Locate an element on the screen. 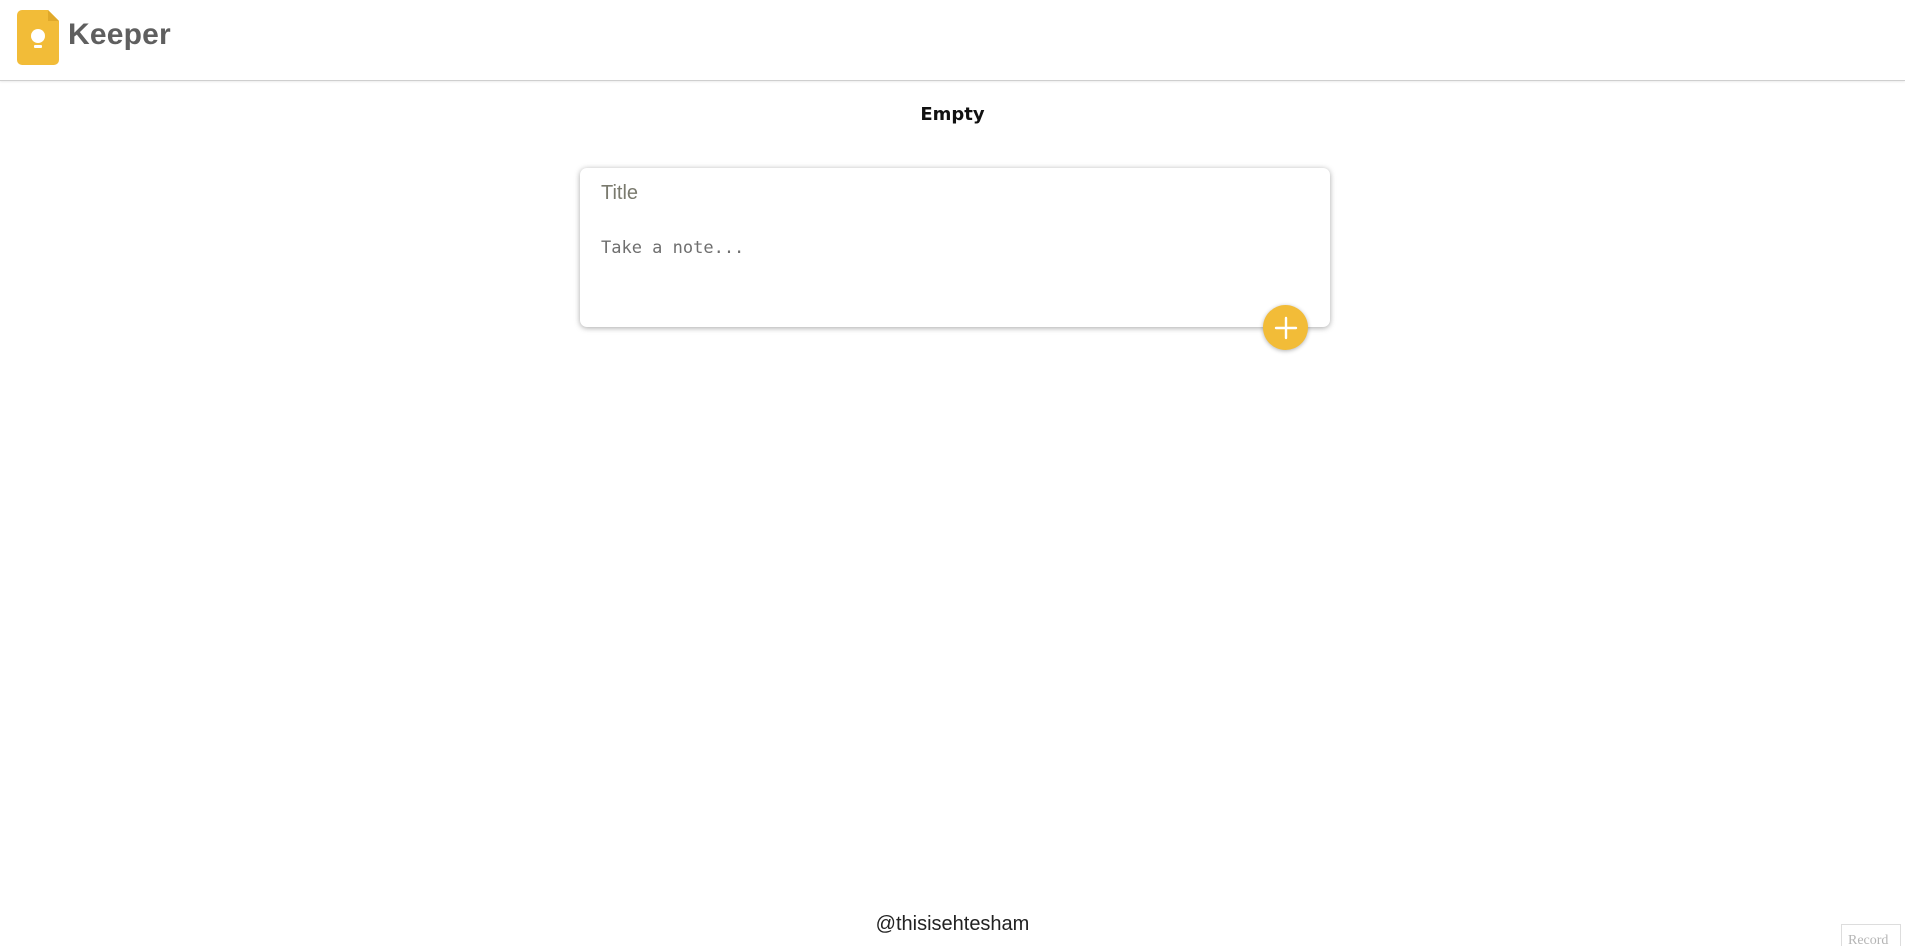  plus-icon is located at coordinates (1285, 327).